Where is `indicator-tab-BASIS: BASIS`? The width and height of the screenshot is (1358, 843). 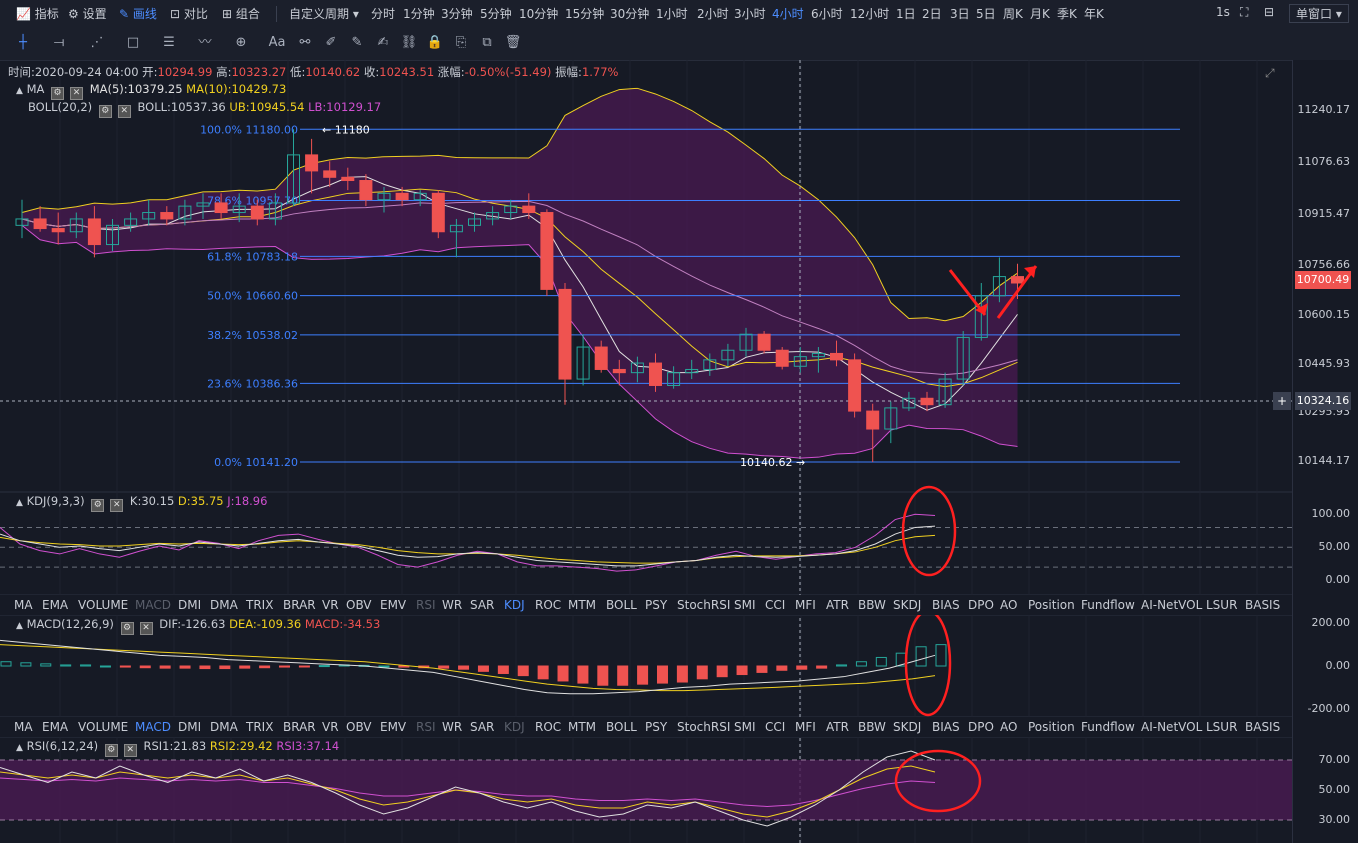
indicator-tab-BASIS: BASIS is located at coordinates (1262, 605).